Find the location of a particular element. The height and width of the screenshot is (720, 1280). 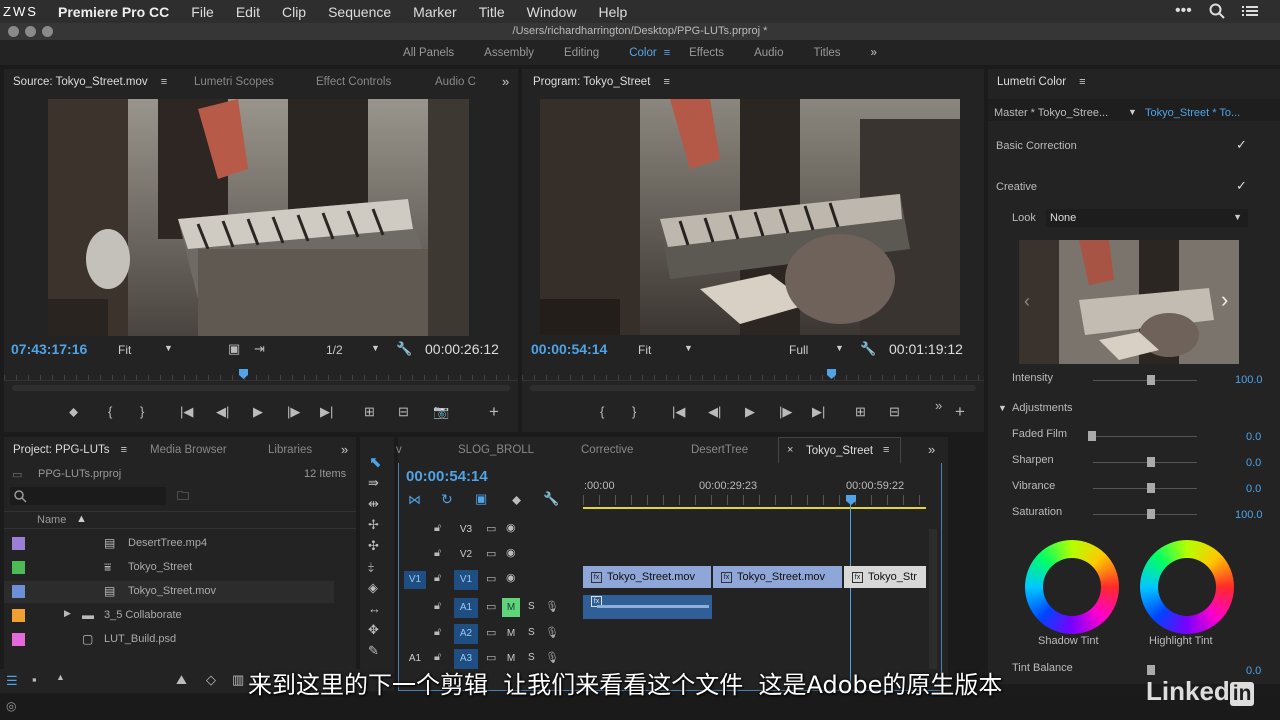

extract-icon: ⊟ is located at coordinates (894, 412).